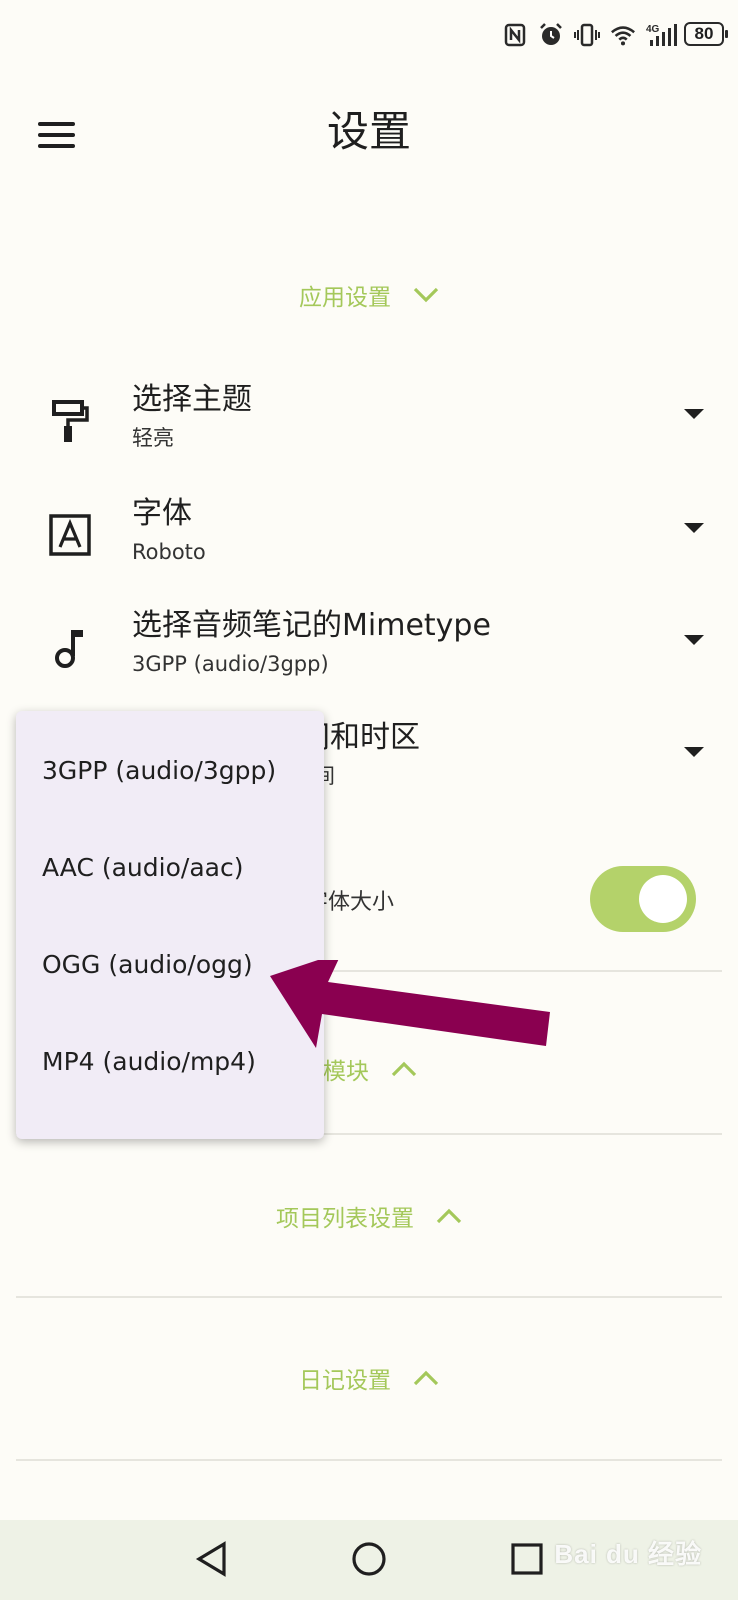  What do you see at coordinates (653, 29) in the screenshot?
I see `svg-text: 4G` at bounding box center [653, 29].